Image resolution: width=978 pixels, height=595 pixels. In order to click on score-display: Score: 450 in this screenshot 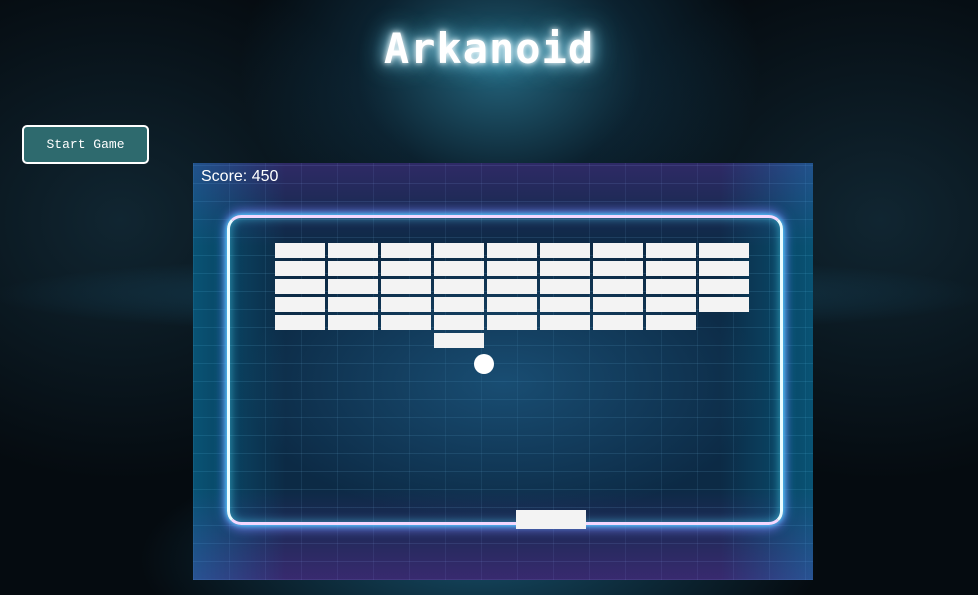, I will do `click(239, 177)`.